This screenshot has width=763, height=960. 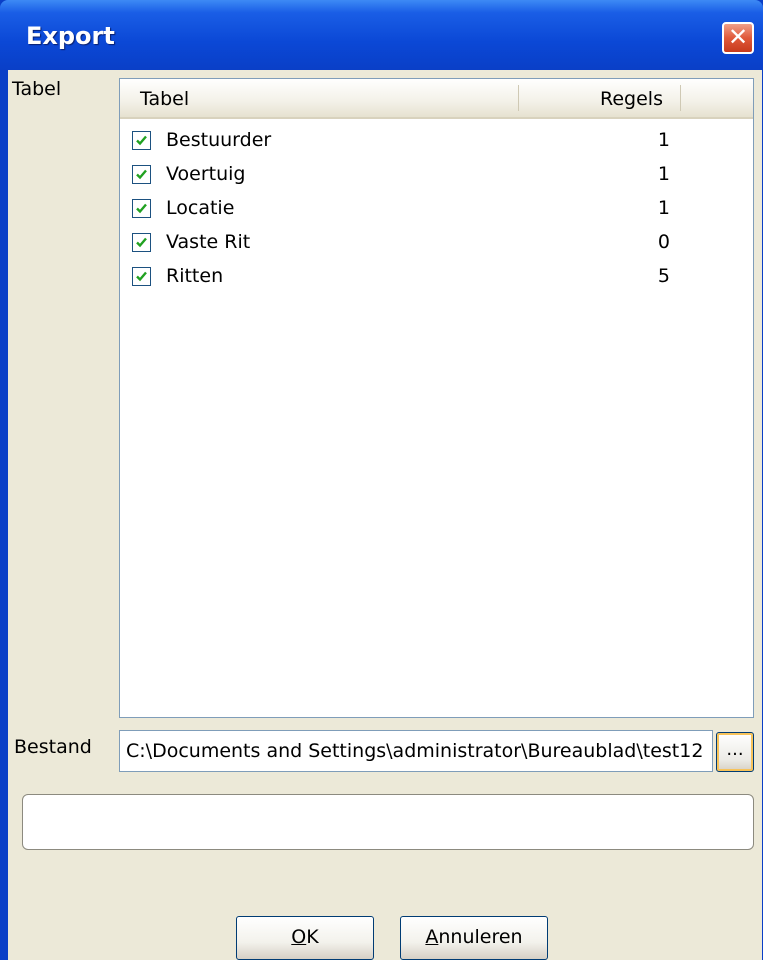 What do you see at coordinates (195, 276) in the screenshot?
I see `row-name: Ritten` at bounding box center [195, 276].